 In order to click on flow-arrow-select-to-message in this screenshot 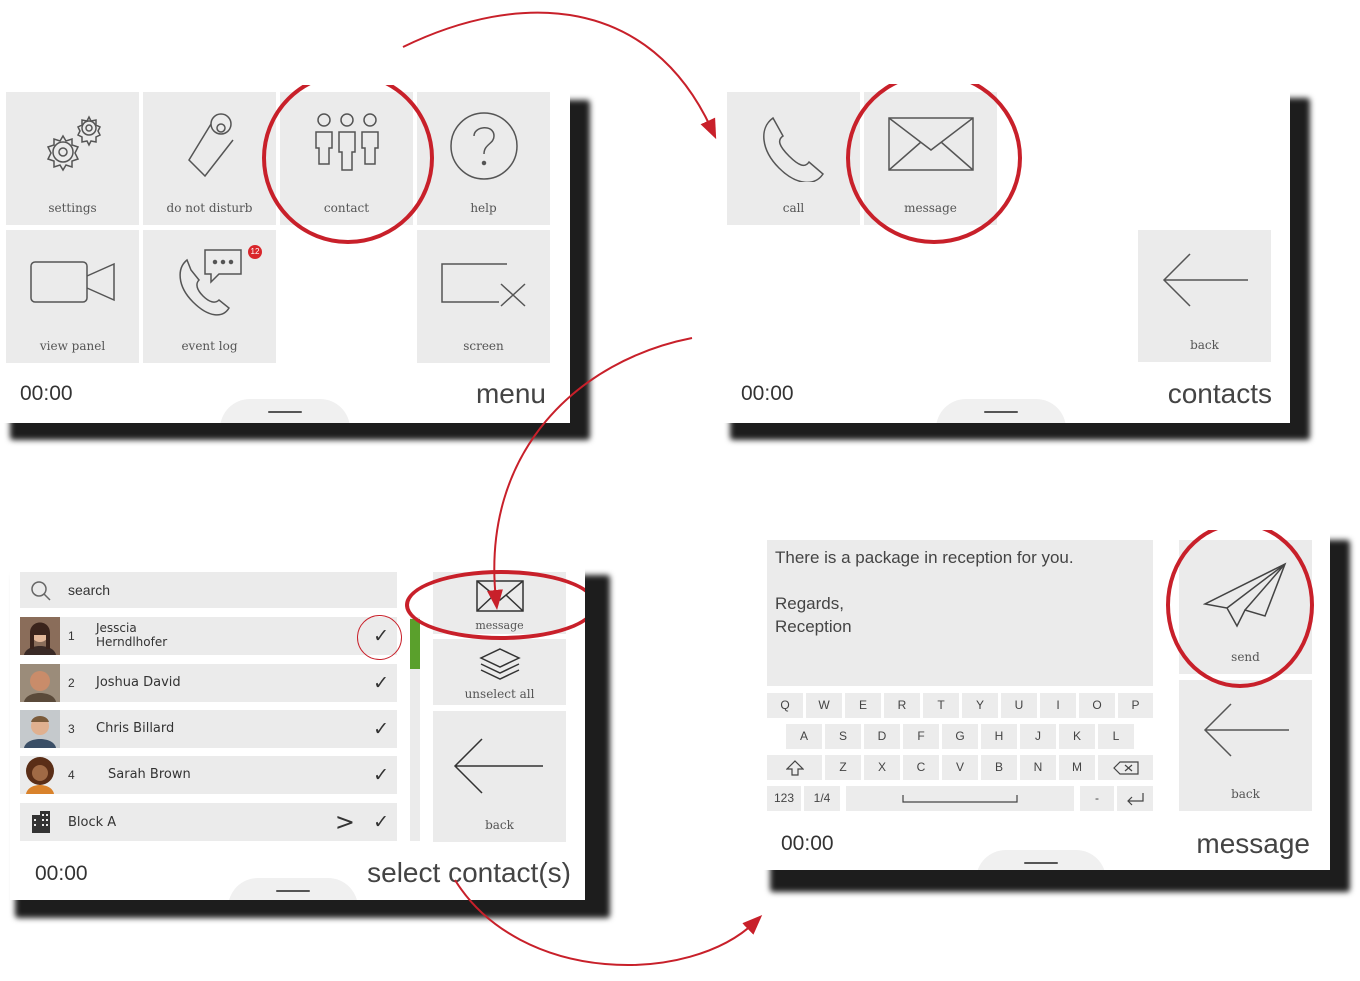, I will do `click(608, 922)`.